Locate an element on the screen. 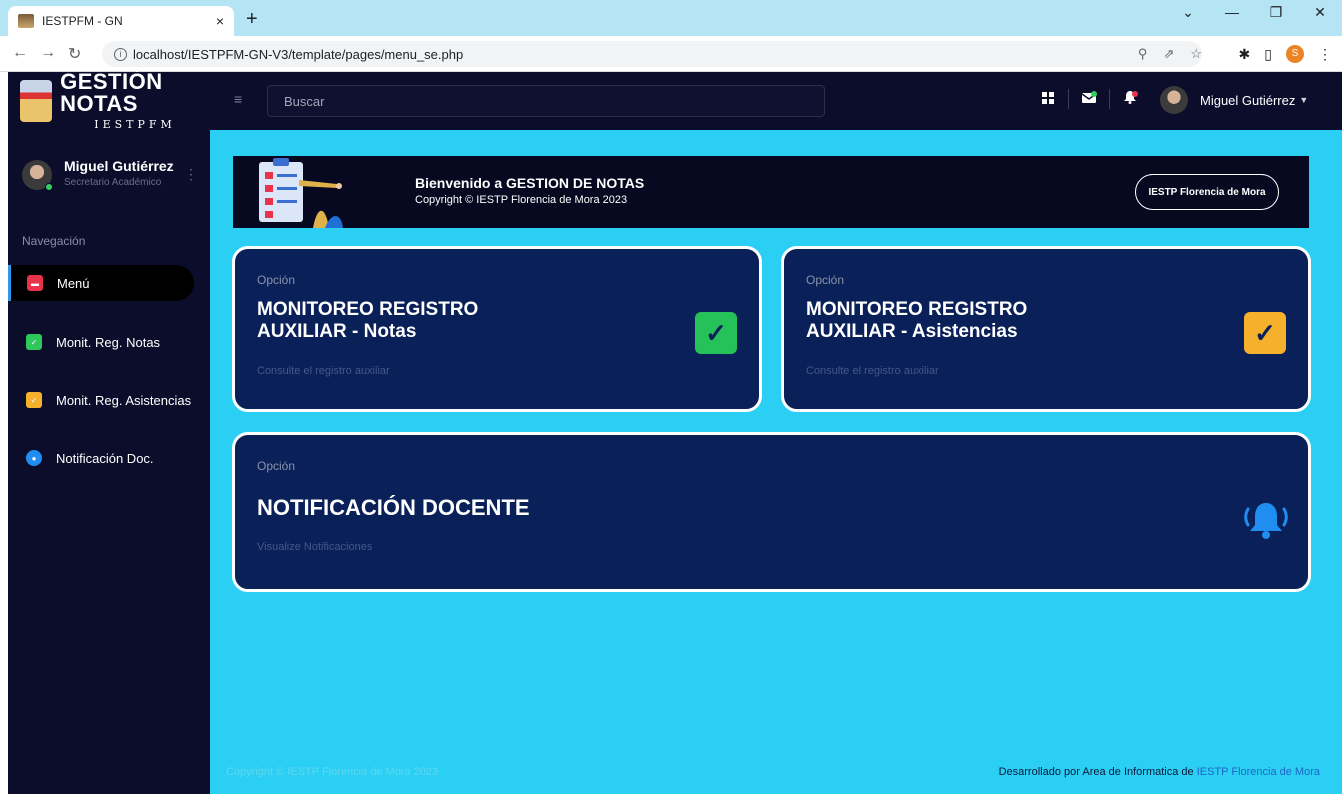 This screenshot has height=794, width=1342. close-tab-icon: × is located at coordinates (220, 21).